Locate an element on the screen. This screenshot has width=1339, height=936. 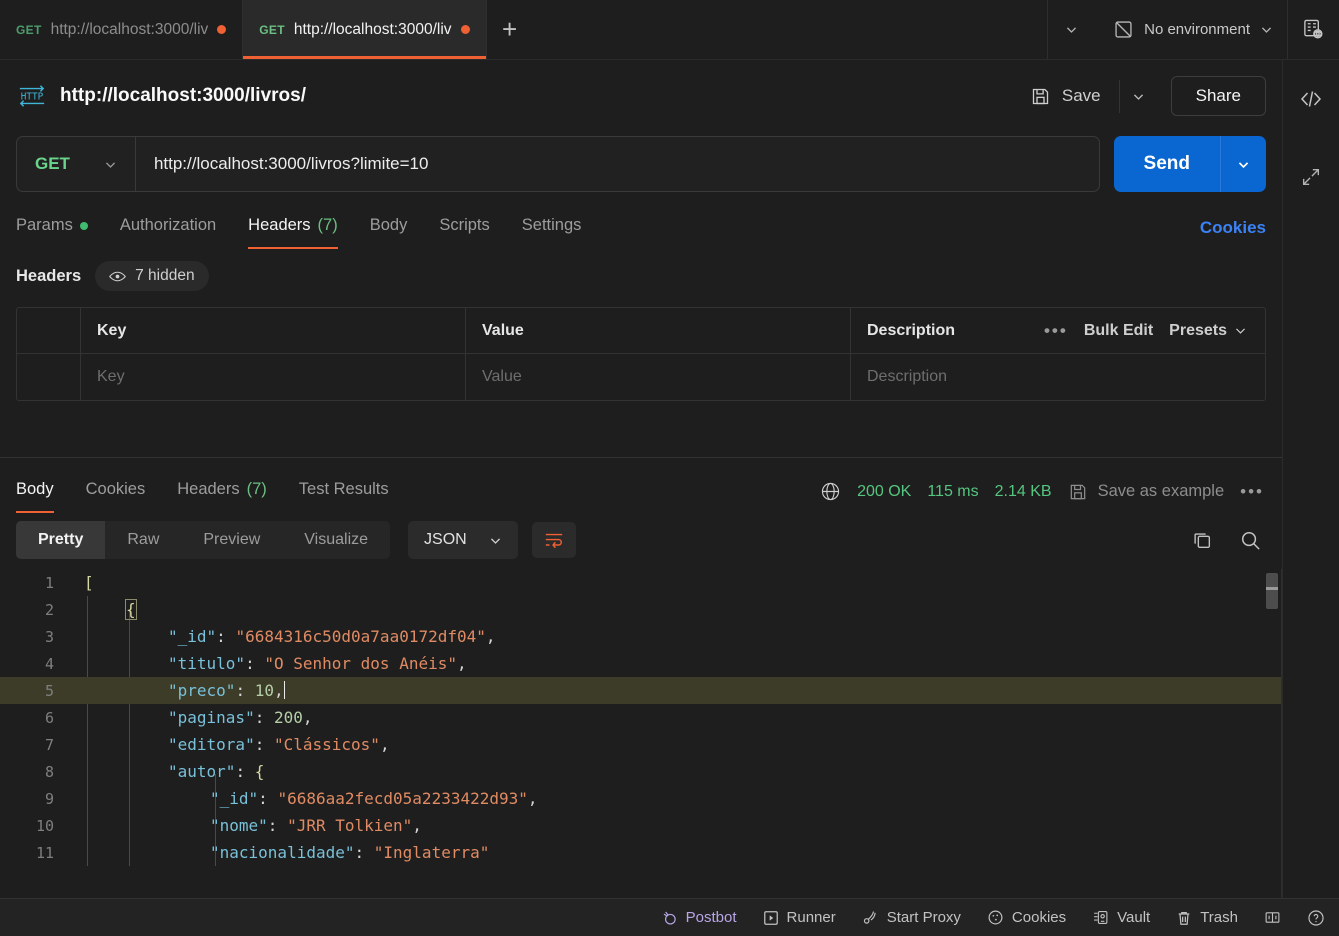
code-line: 8 "autor": { is located at coordinates (641, 771).